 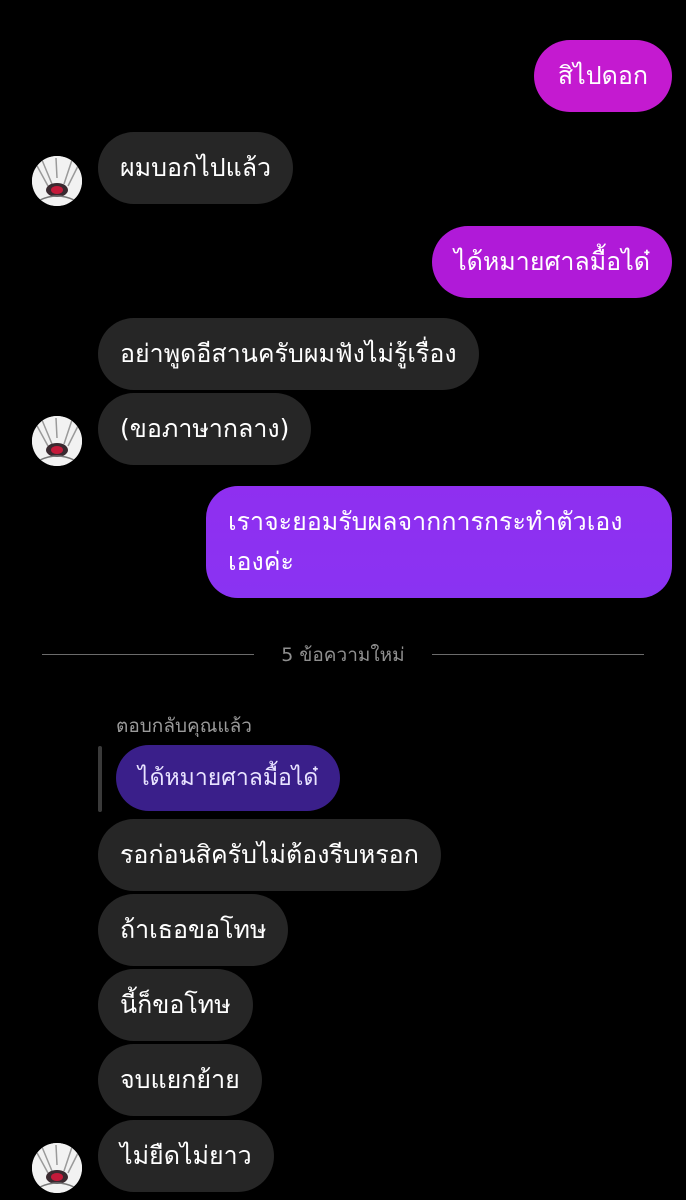 I want to click on outgoing-message: ได้หมายศาลมื้อได๋, so click(x=552, y=262).